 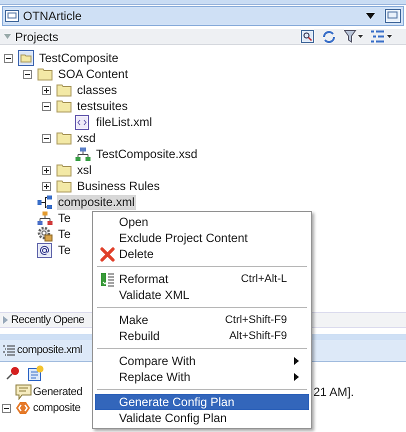 What do you see at coordinates (329, 37) in the screenshot?
I see `sync-icon` at bounding box center [329, 37].